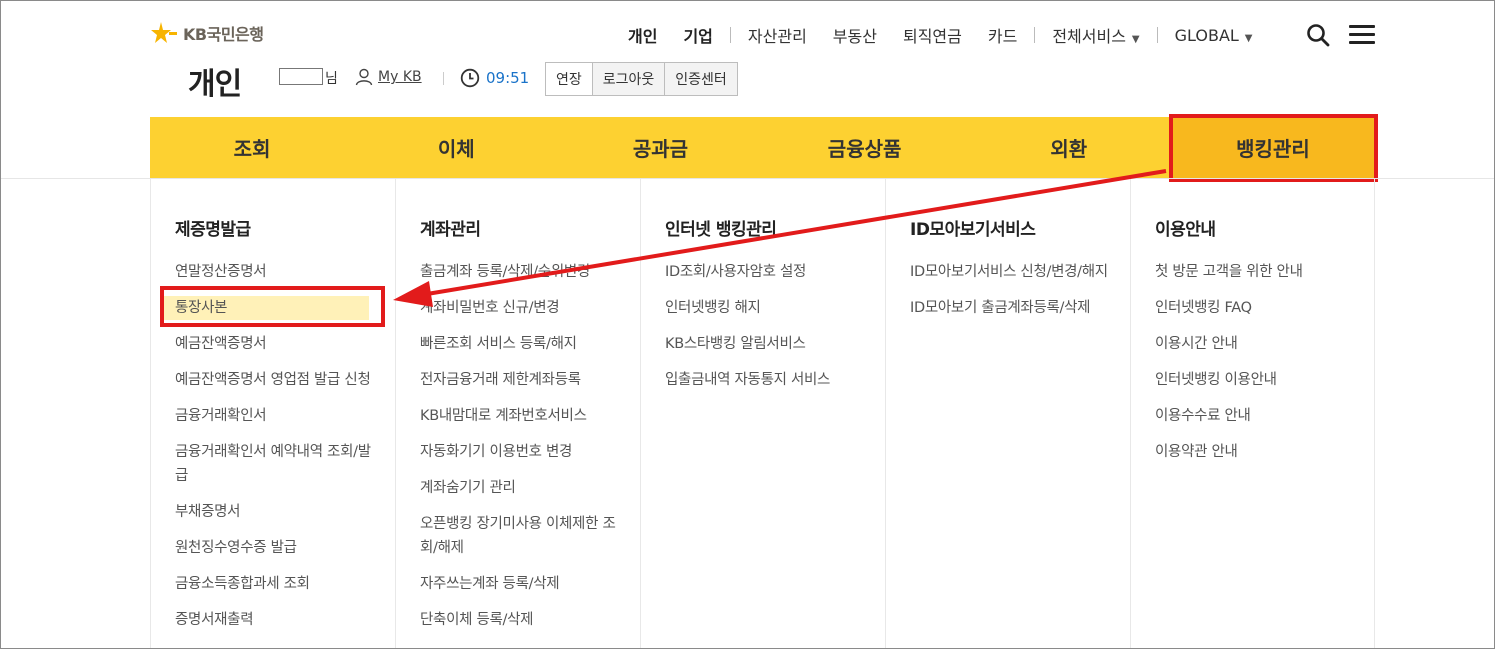 The width and height of the screenshot is (1495, 649). What do you see at coordinates (1002, 35) in the screenshot?
I see `topnav-card: 카드` at bounding box center [1002, 35].